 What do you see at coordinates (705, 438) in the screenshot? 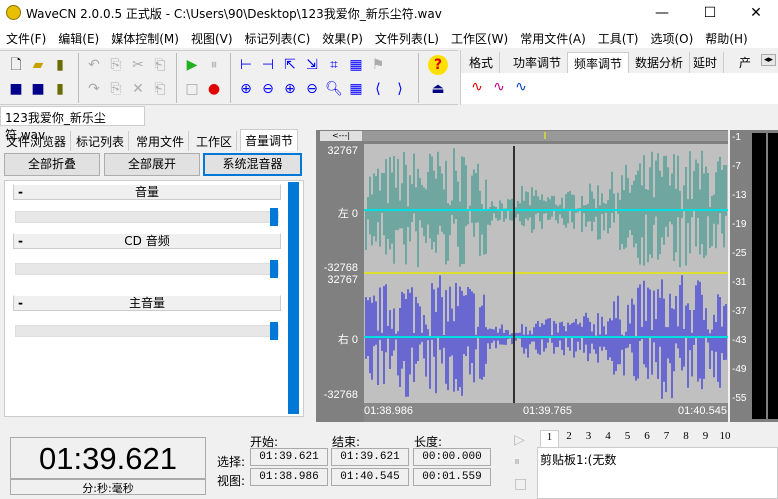
I see `clipboard-tab-9: 9` at bounding box center [705, 438].